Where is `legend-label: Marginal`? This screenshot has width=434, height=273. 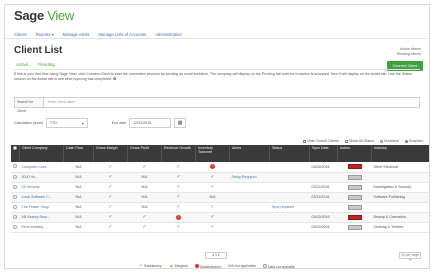 legend-label: Marginal is located at coordinates (181, 266).